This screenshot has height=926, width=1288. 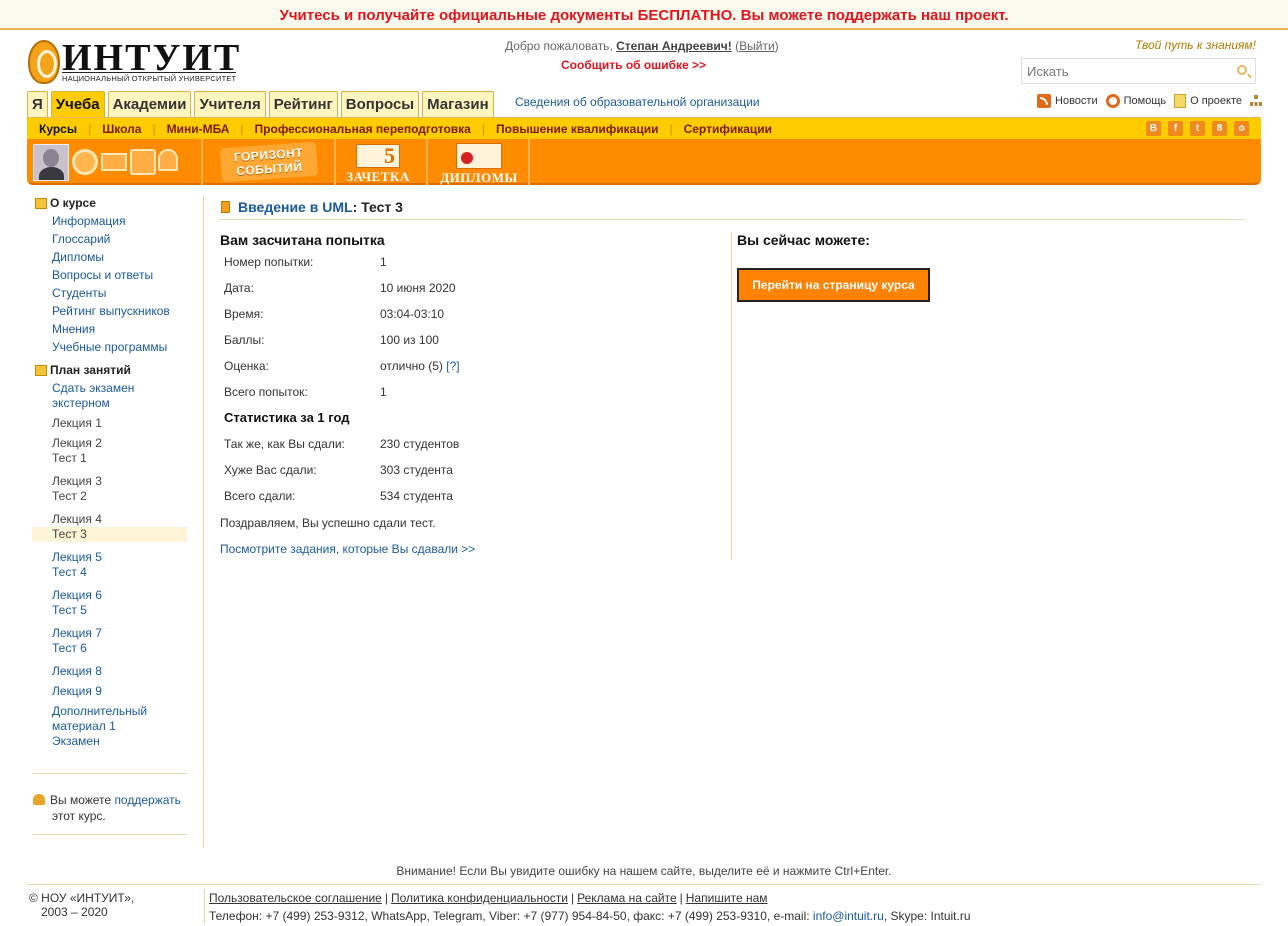 What do you see at coordinates (127, 329) in the screenshot?
I see `sidebar-item-opinions: Мнения` at bounding box center [127, 329].